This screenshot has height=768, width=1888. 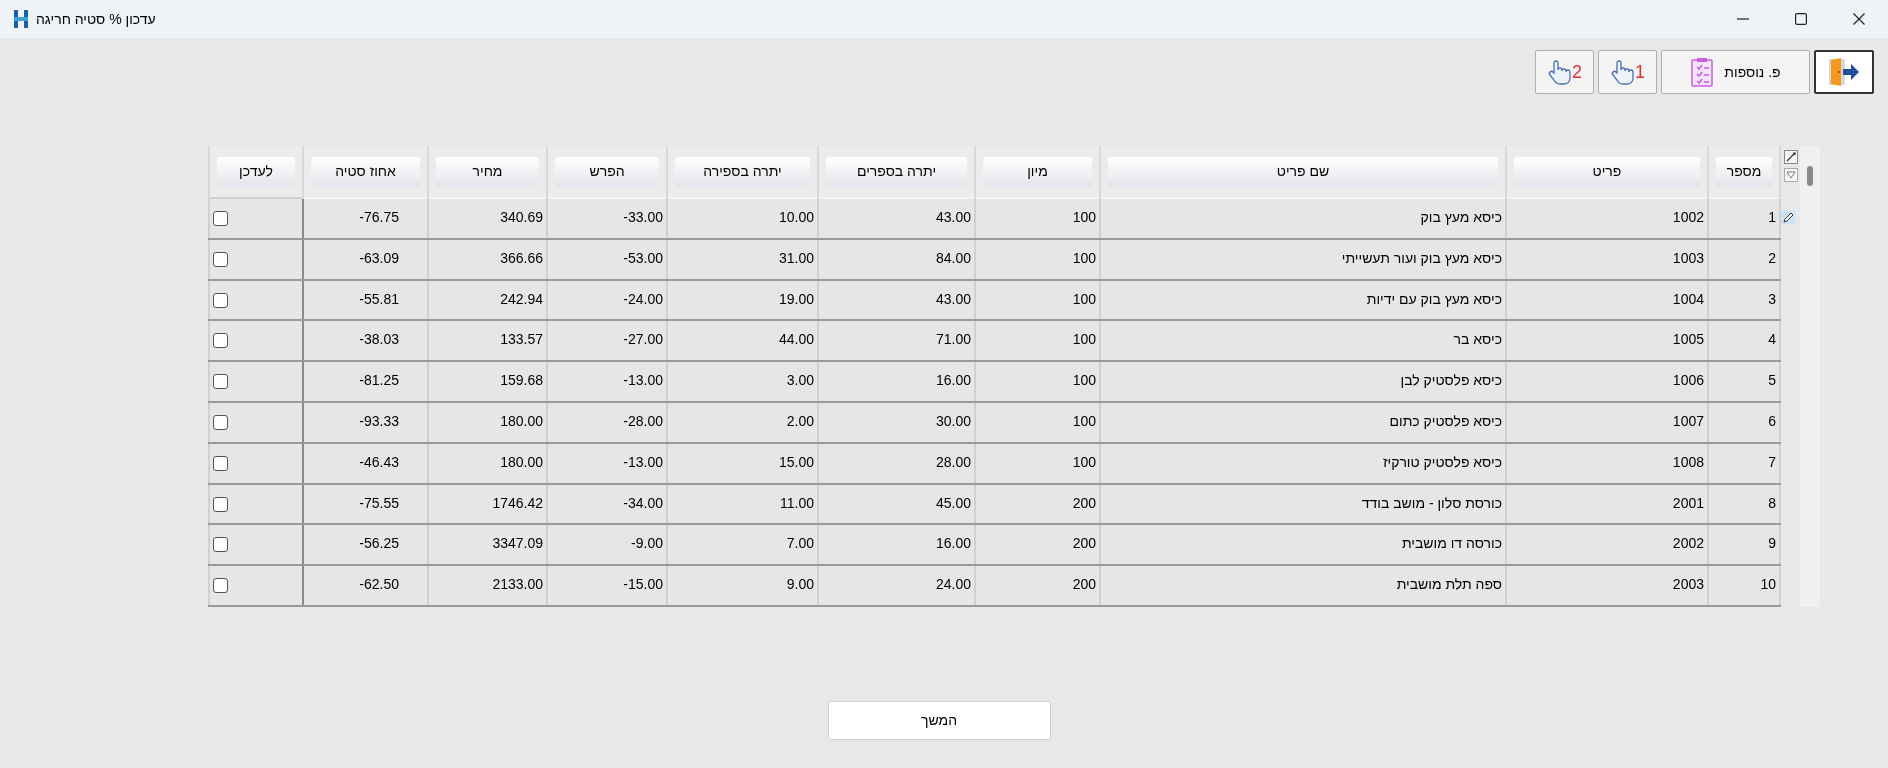 I want to click on column-header: יתרה בספרים, so click(x=896, y=171).